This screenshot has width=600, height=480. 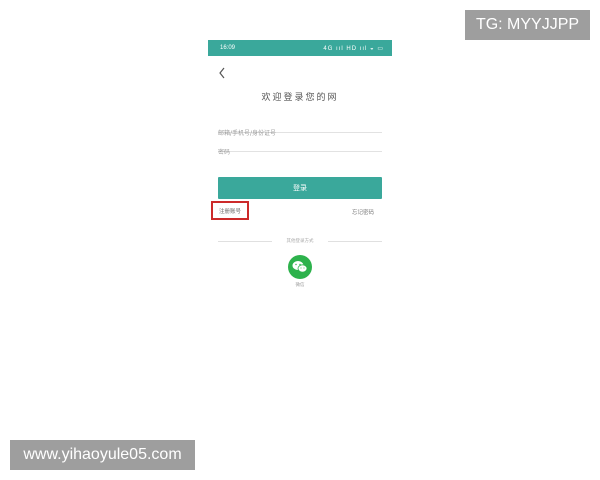 What do you see at coordinates (300, 241) in the screenshot?
I see `other-login-label: 其他登录方式` at bounding box center [300, 241].